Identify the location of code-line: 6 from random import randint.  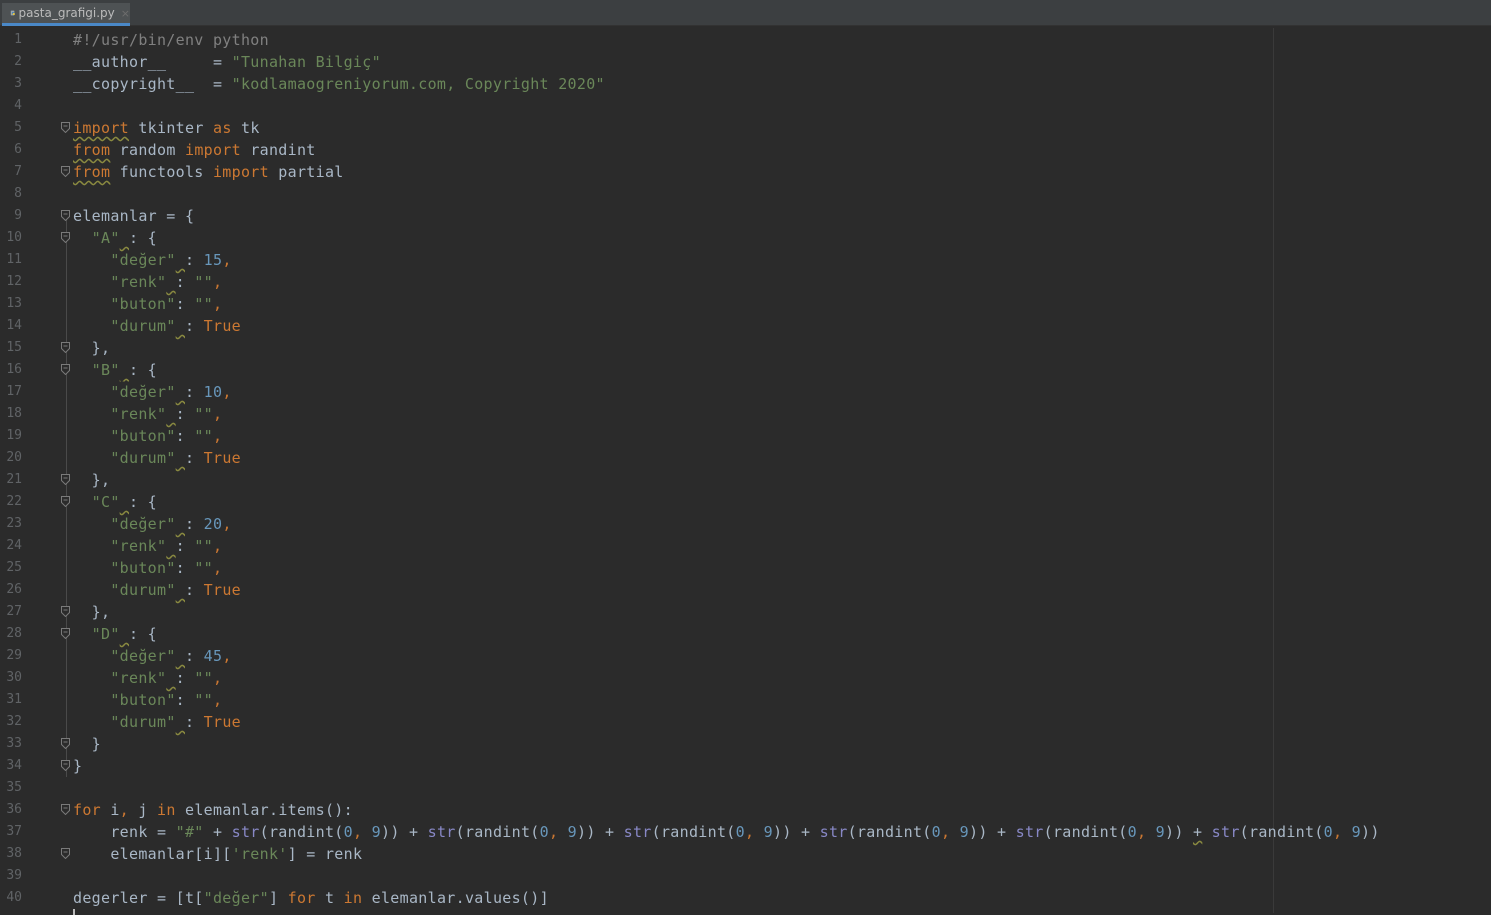
(745, 150).